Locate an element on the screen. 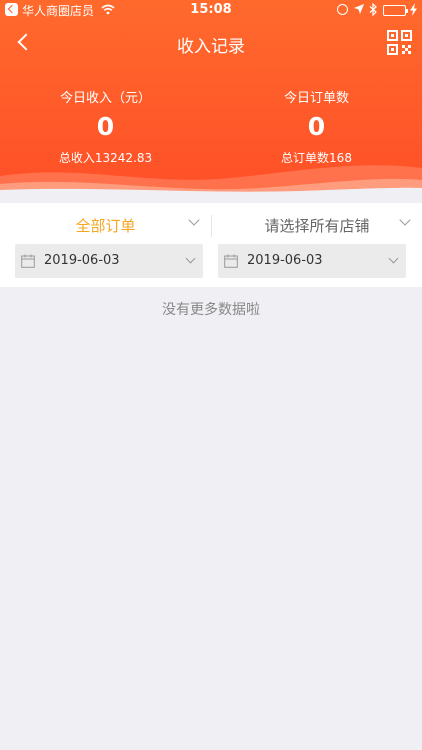 This screenshot has width=422, height=750. filter-panel: 全部订单 请选择所有店铺 2019-06-03 2019-06-03 is located at coordinates (211, 245).